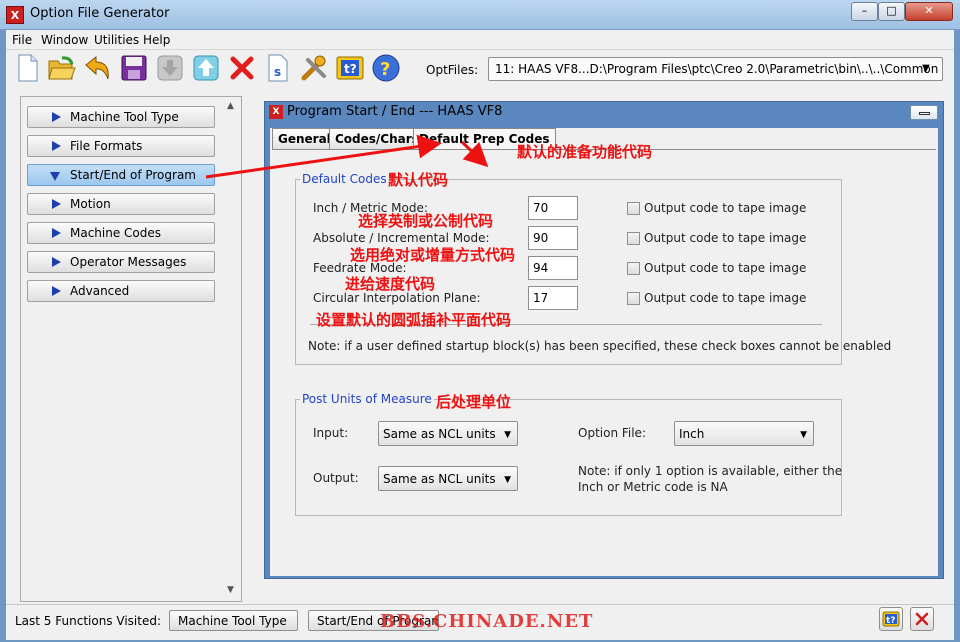  I want to click on svg-text: t?, so click(891, 621).